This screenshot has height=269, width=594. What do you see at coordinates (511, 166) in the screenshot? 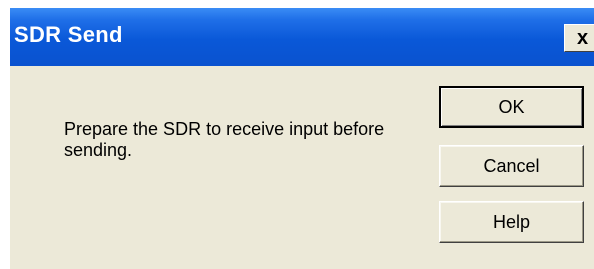
I see `cancel-button: Cancel` at bounding box center [511, 166].